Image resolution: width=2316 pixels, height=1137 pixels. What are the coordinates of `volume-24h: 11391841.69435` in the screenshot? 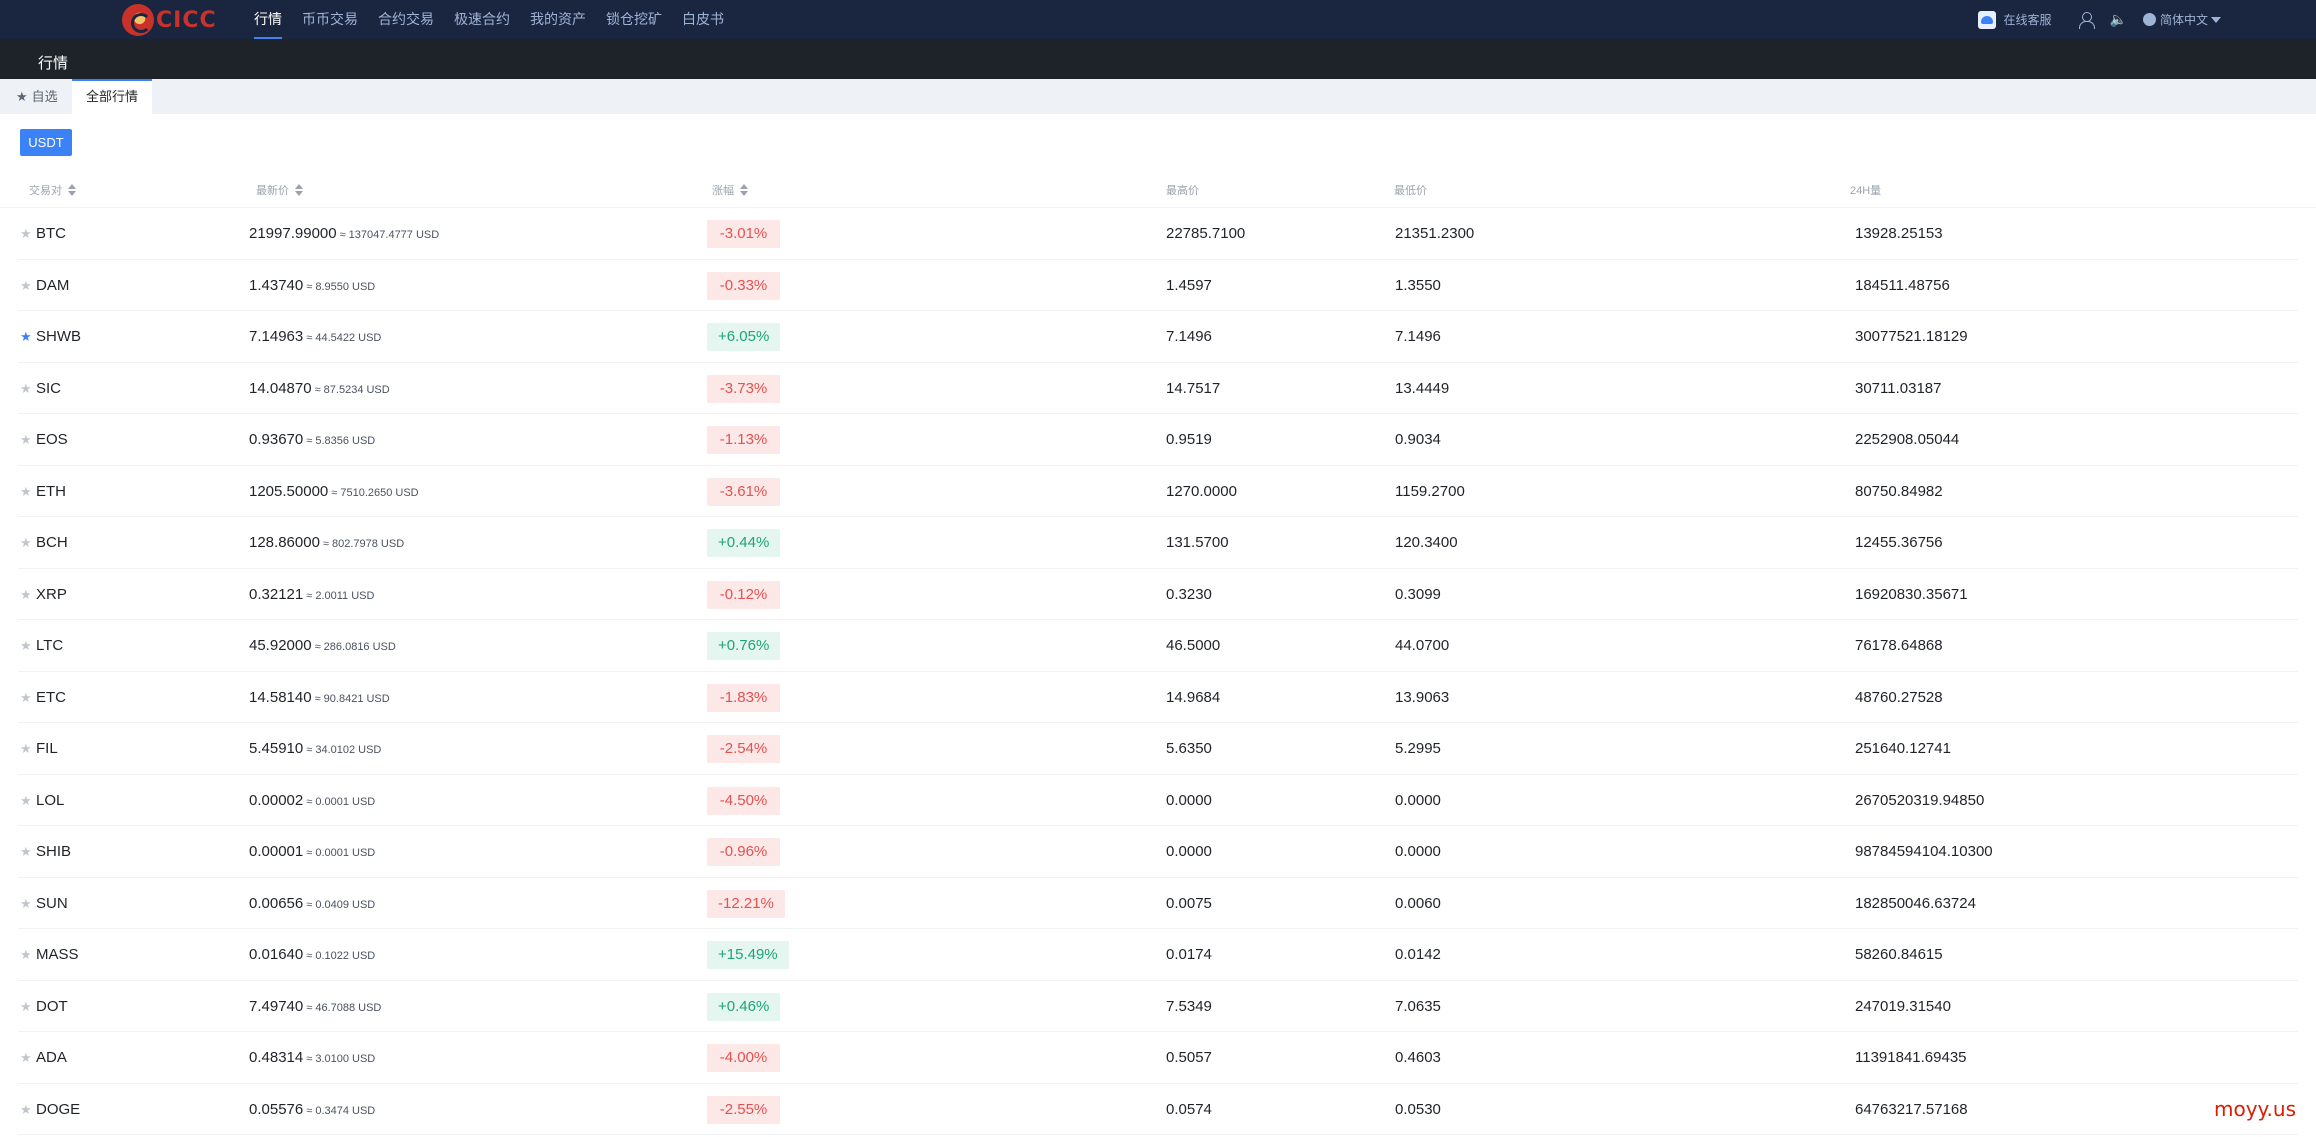 It's located at (1911, 1057).